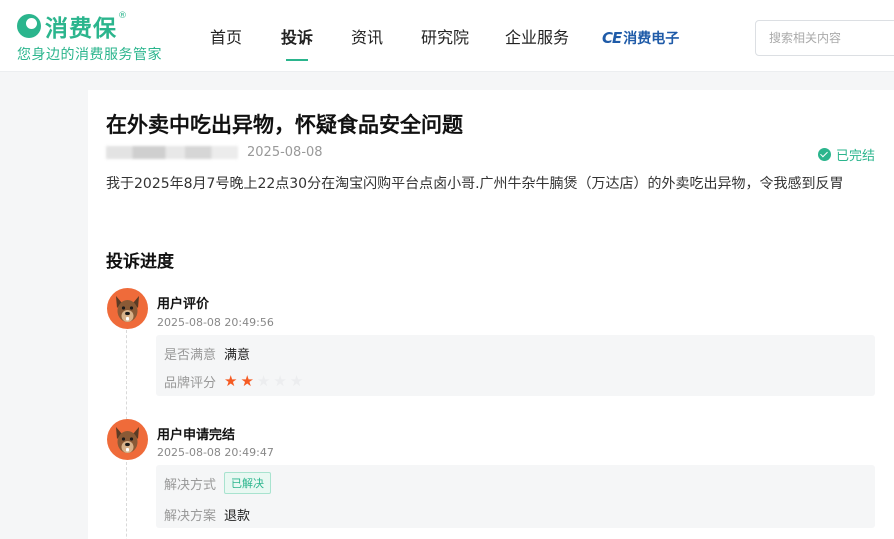 This screenshot has width=894, height=539. Describe the element at coordinates (537, 36) in the screenshot. I see `nav-enterprise: 企业服务` at that location.